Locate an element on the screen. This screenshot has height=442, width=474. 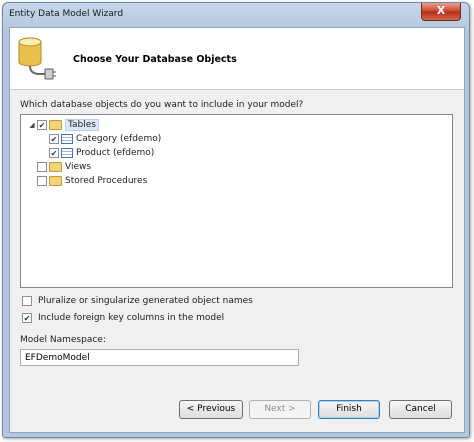
namespace-label: Model Namespace: is located at coordinates (63, 340).